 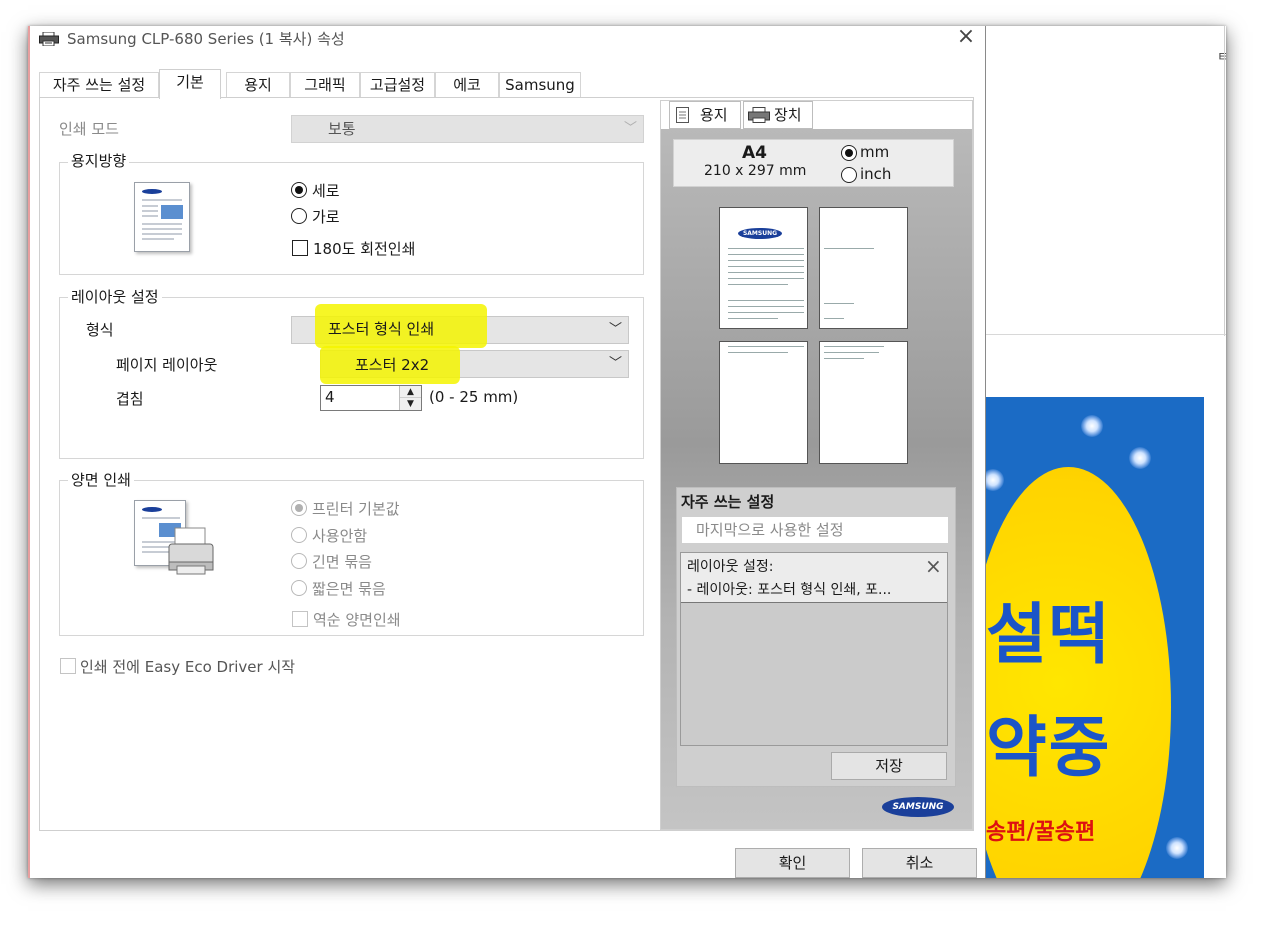 What do you see at coordinates (397, 85) in the screenshot?
I see `tab-advanced: 고급설정` at bounding box center [397, 85].